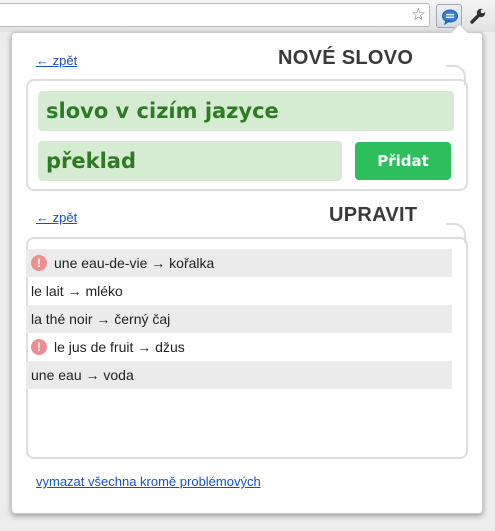  Describe the element at coordinates (56, 60) in the screenshot. I see `back-link-new-word: ← zpět` at that location.